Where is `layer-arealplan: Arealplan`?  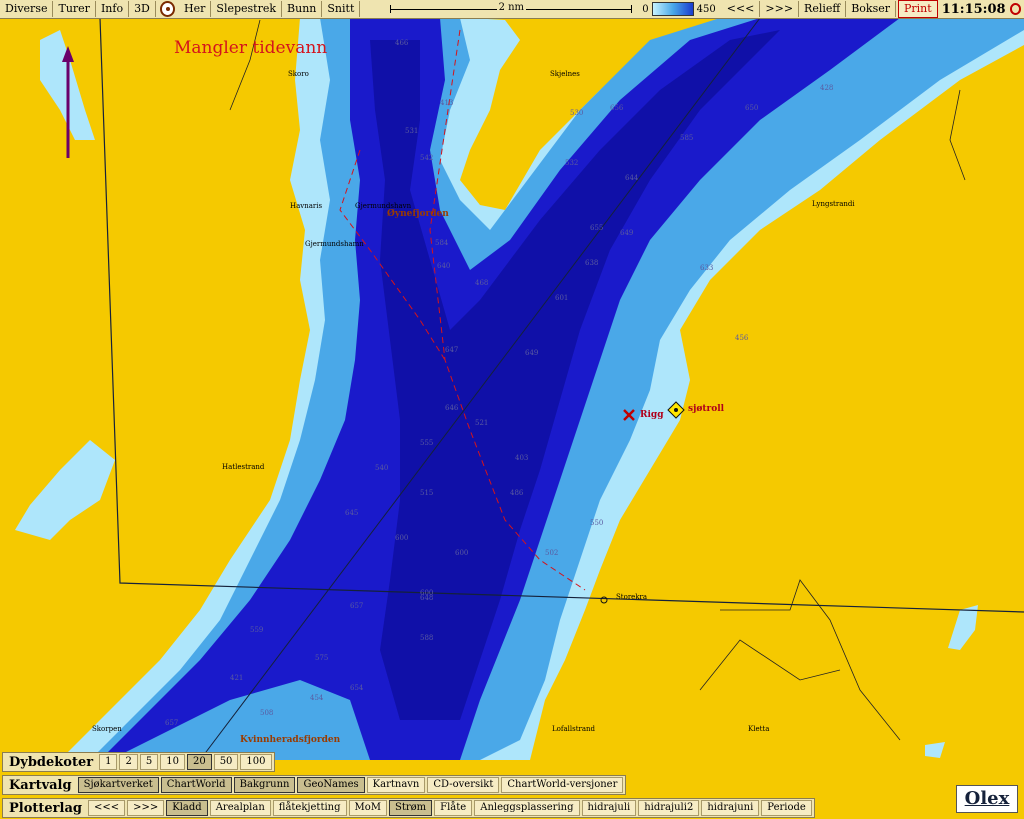
layer-arealplan: Arealplan is located at coordinates (240, 808).